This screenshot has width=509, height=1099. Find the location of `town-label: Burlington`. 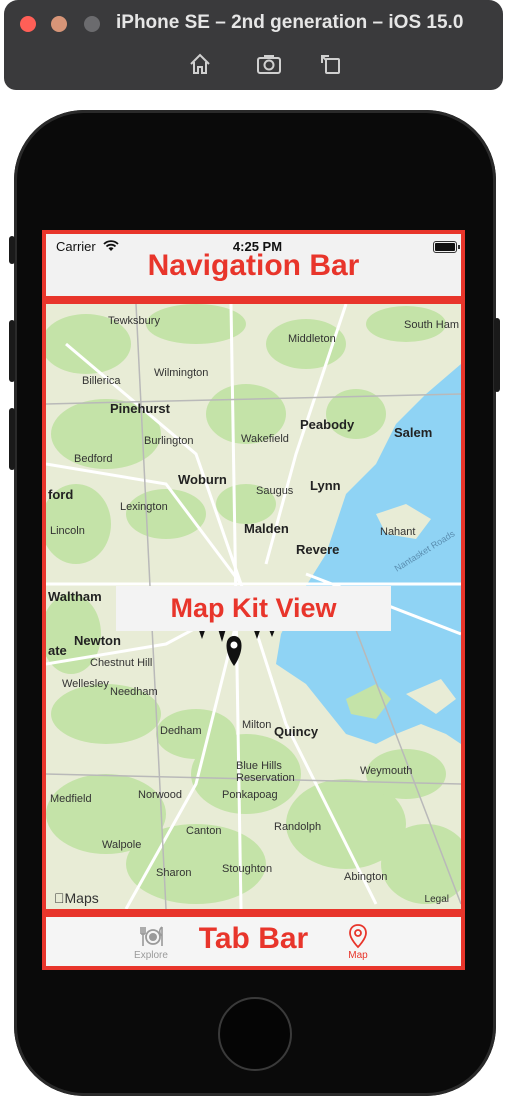

town-label: Burlington is located at coordinates (169, 441).